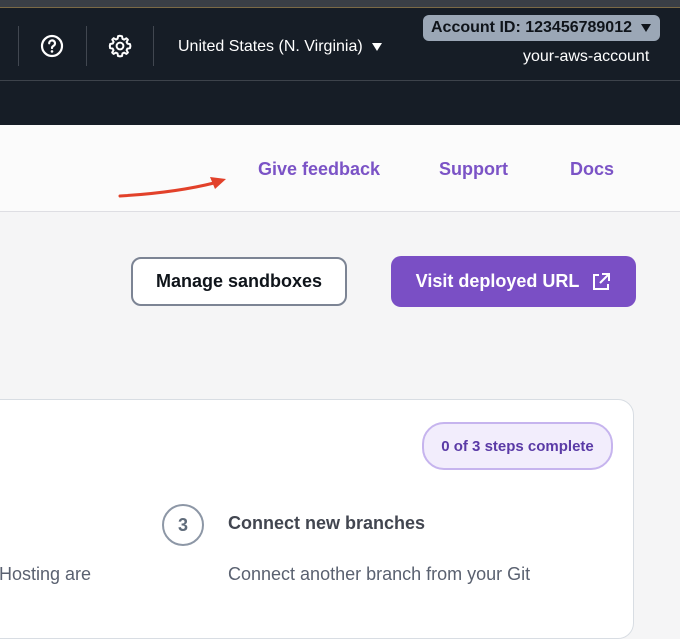 This screenshot has width=680, height=639. I want to click on steps-progress-label: 0 of 3 steps complete, so click(517, 446).